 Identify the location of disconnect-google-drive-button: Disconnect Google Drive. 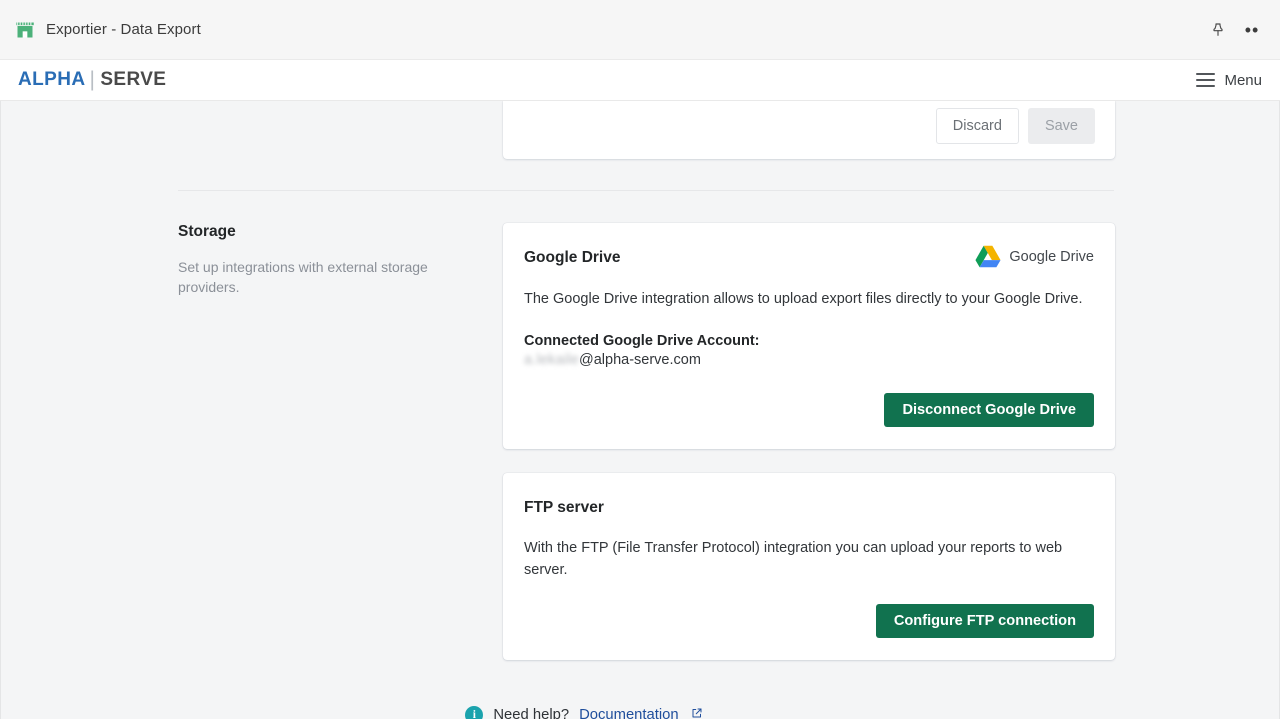
(989, 409).